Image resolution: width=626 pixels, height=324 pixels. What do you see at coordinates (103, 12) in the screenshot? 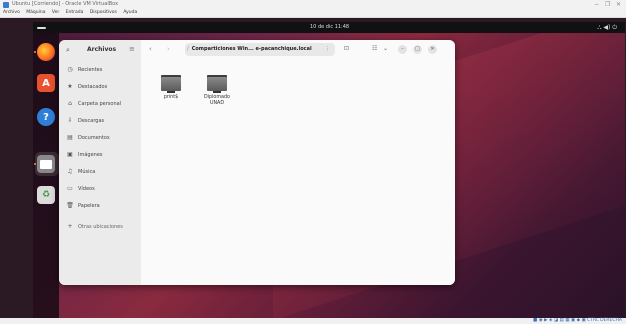
I see `menu-dispositivos: Dispositivos` at bounding box center [103, 12].